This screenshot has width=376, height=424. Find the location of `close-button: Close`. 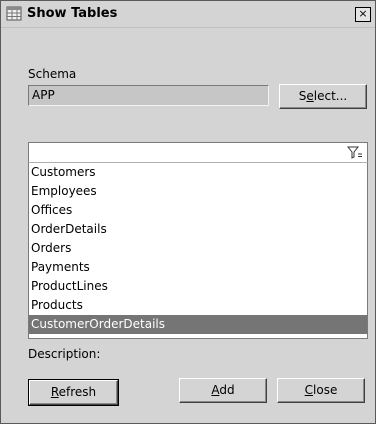

close-button: Close is located at coordinates (321, 390).